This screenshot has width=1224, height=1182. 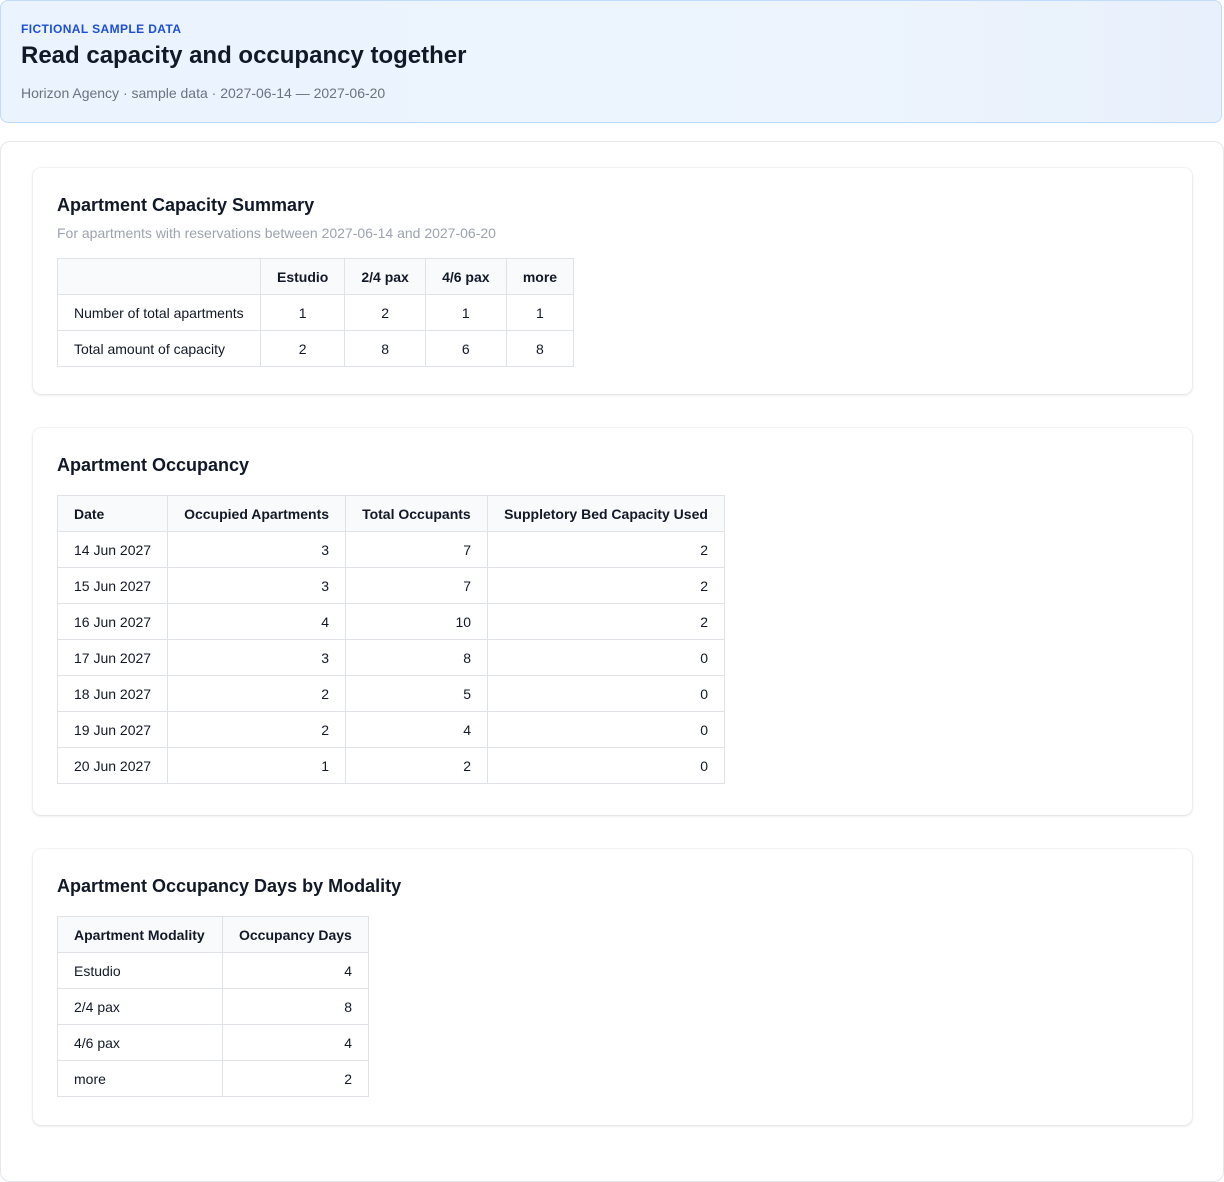 I want to click on date-cell: 15 Jun 2027, so click(x=112, y=585).